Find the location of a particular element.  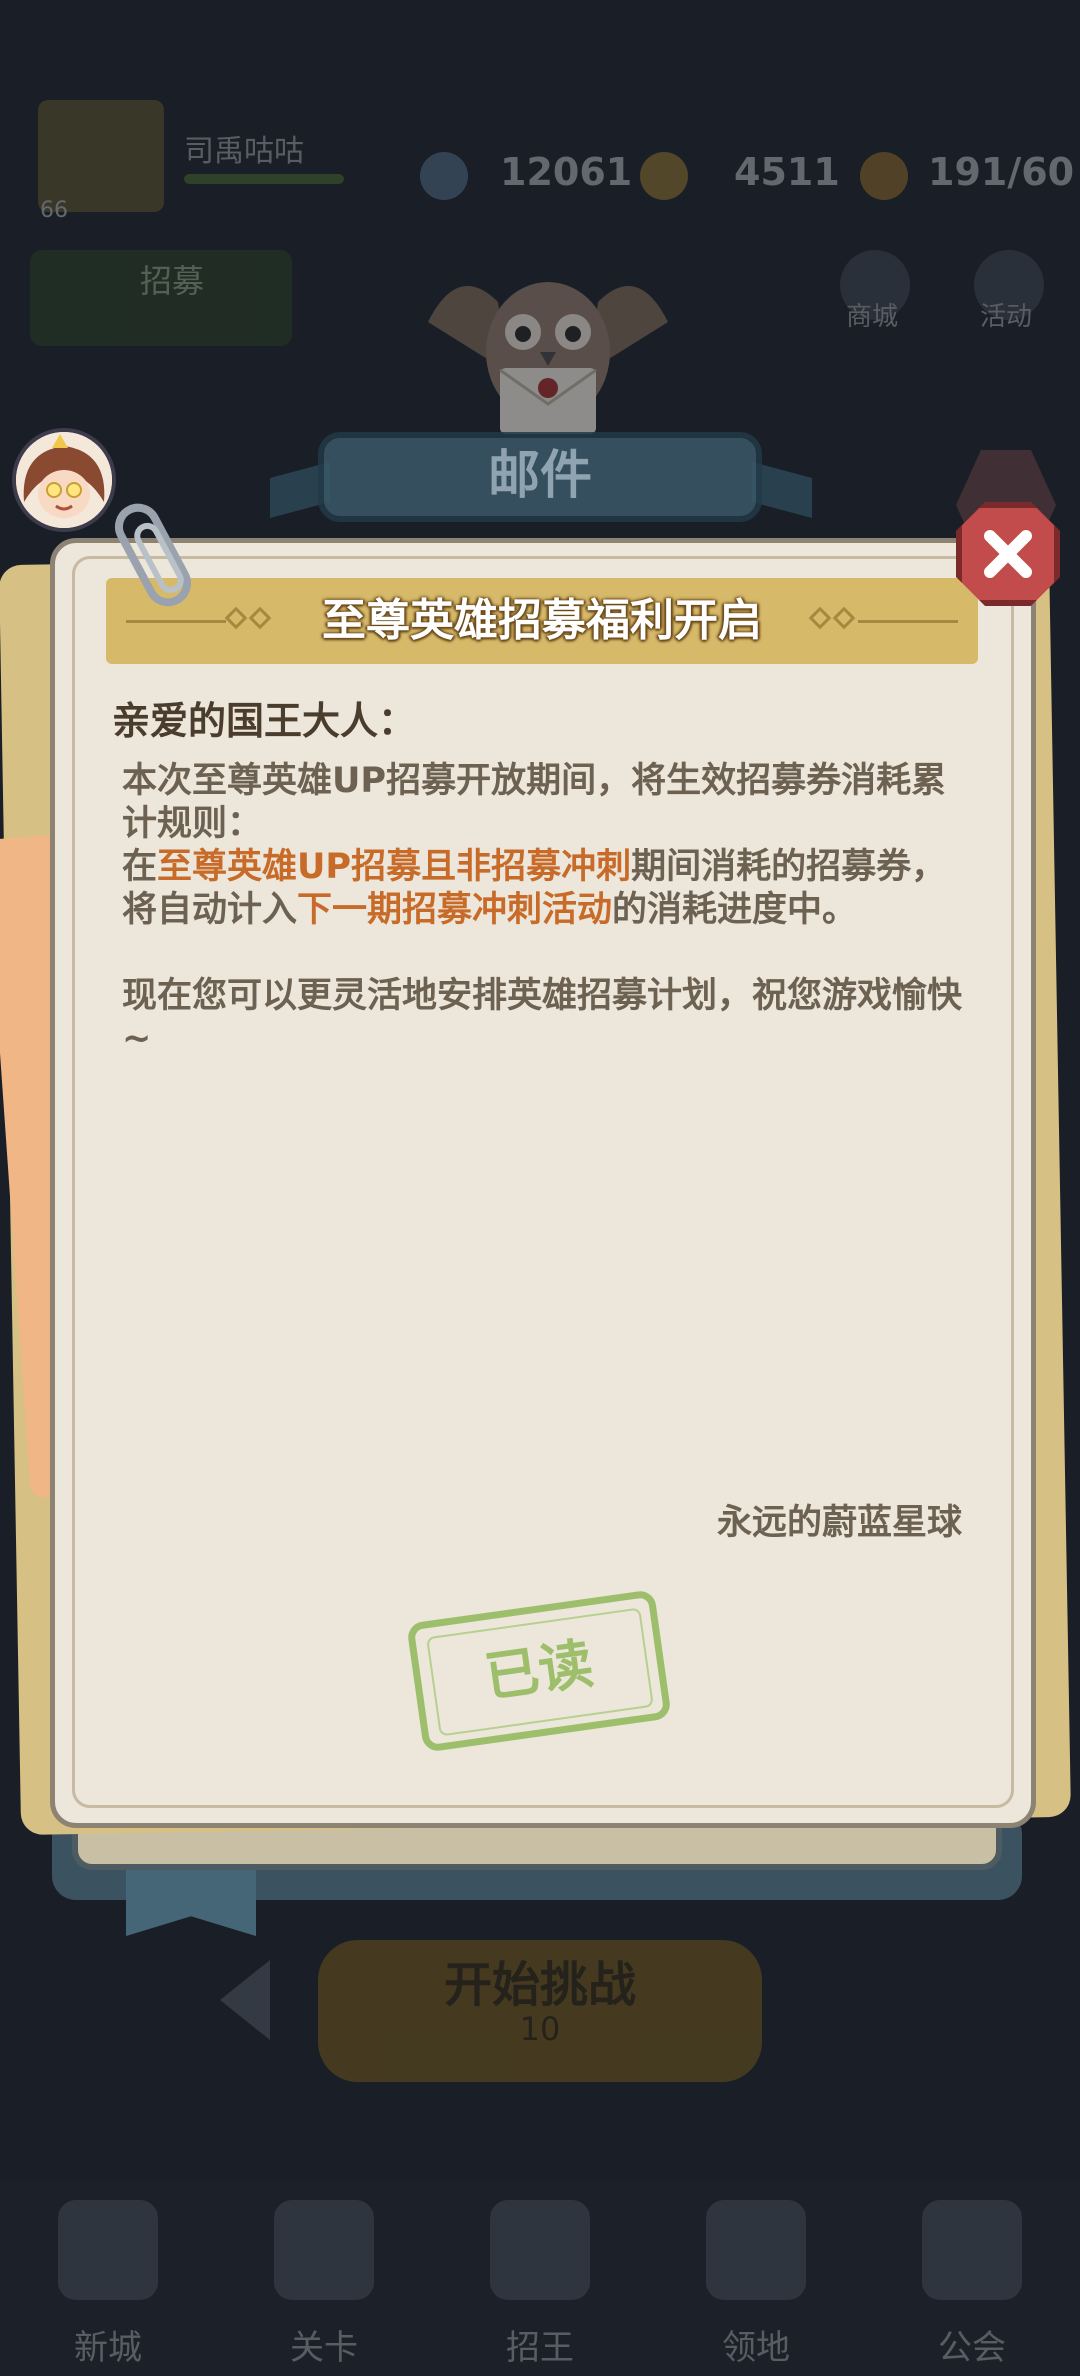

mail-body-line-1: 本次至尊英雄UP招募开放期间，将生效招募券消耗累计规则： is located at coordinates (534, 802).